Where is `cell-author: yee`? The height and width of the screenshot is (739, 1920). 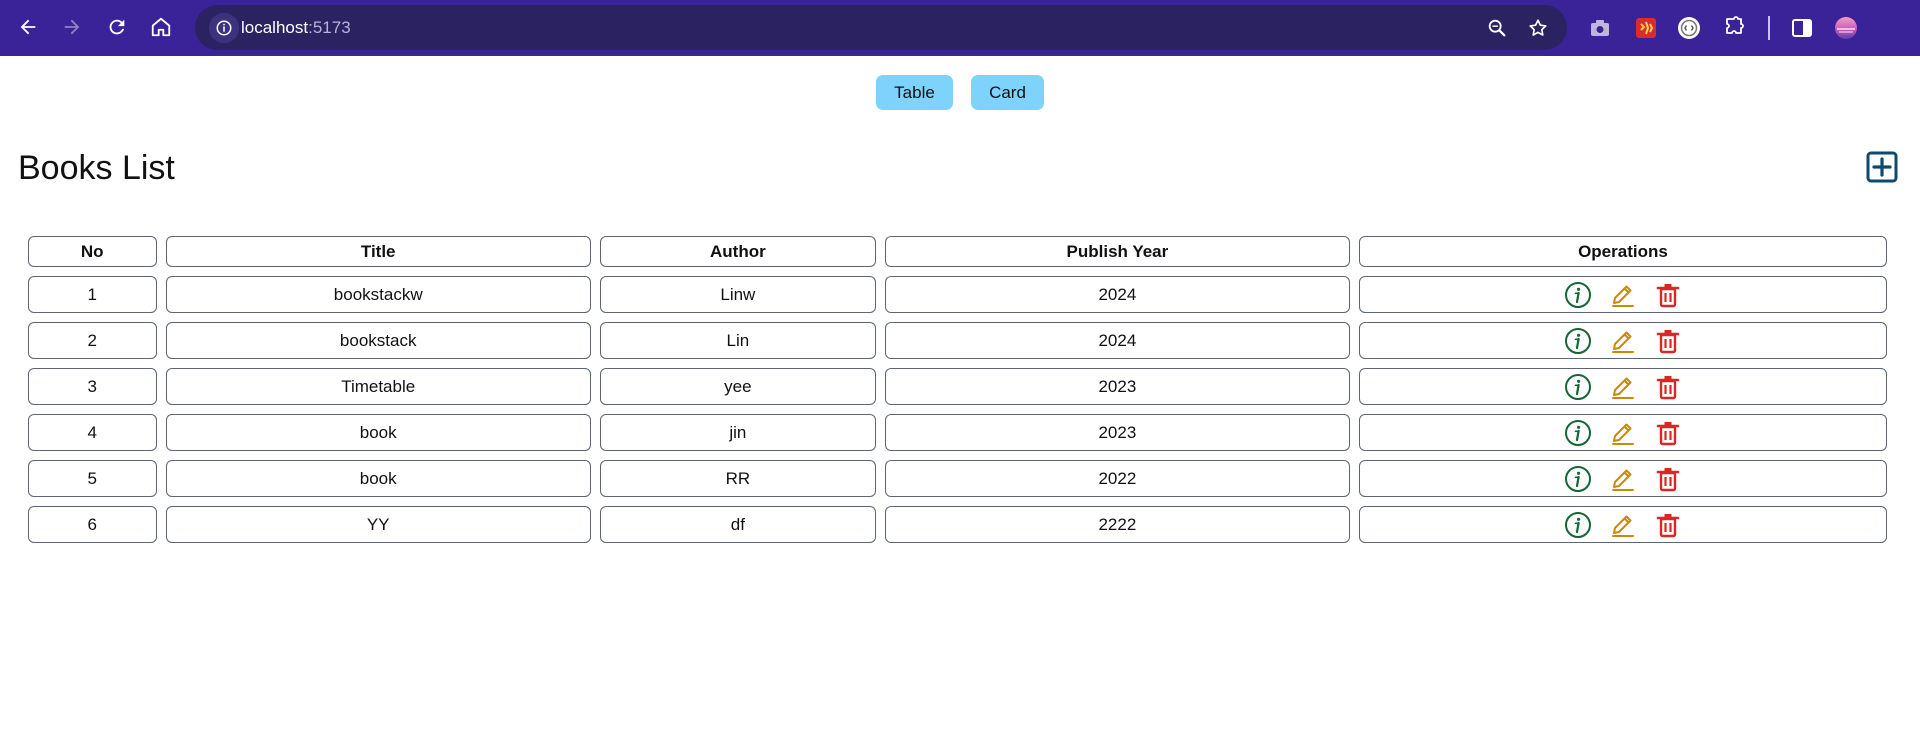 cell-author: yee is located at coordinates (737, 386).